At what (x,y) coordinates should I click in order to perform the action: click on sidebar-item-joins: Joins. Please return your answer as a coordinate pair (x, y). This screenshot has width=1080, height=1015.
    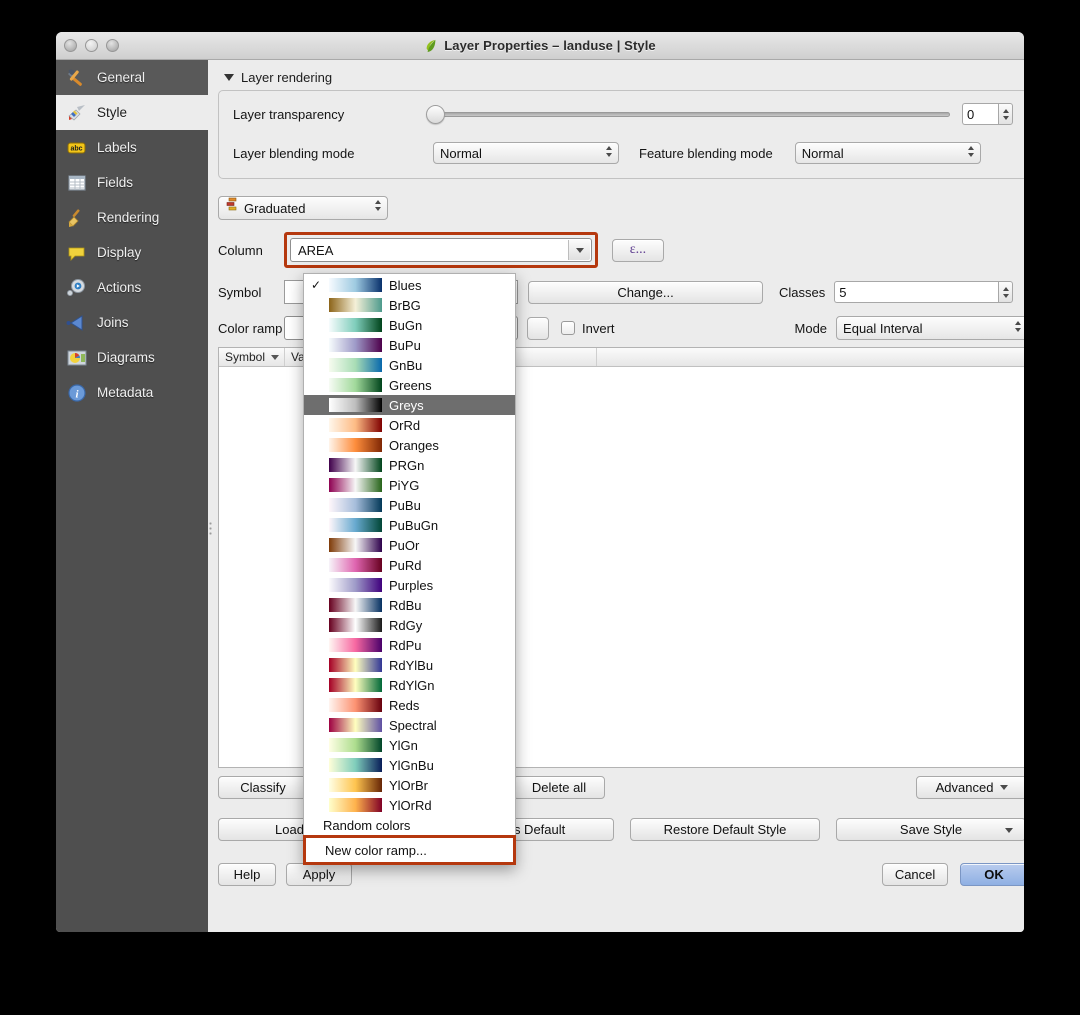
    Looking at the image, I should click on (132, 322).